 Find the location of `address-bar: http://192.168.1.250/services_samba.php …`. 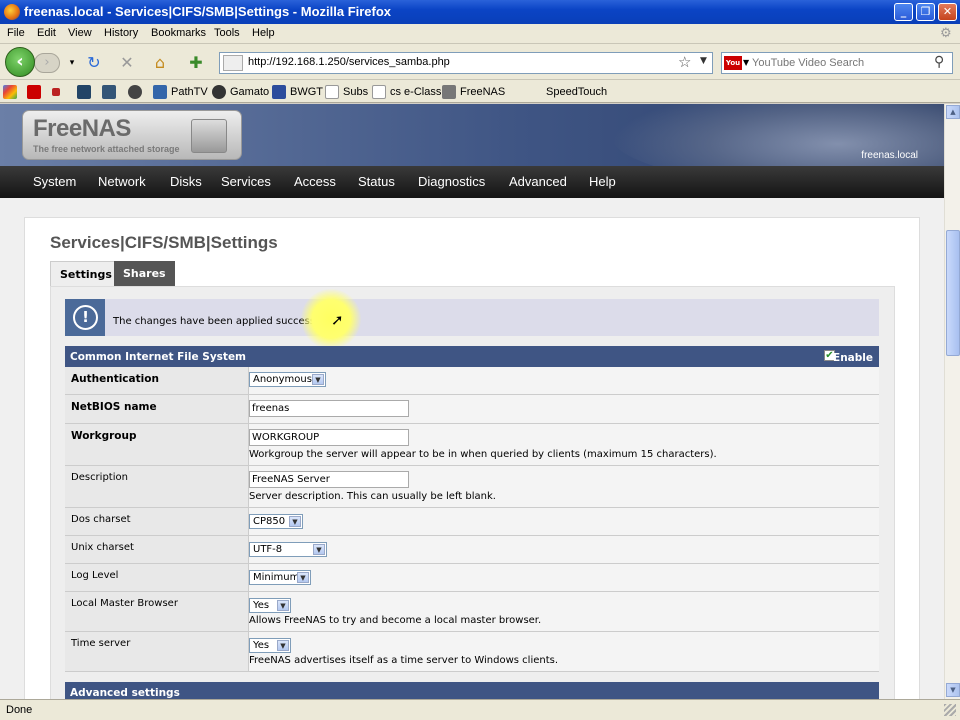

address-bar: http://192.168.1.250/services_samba.php … is located at coordinates (466, 63).